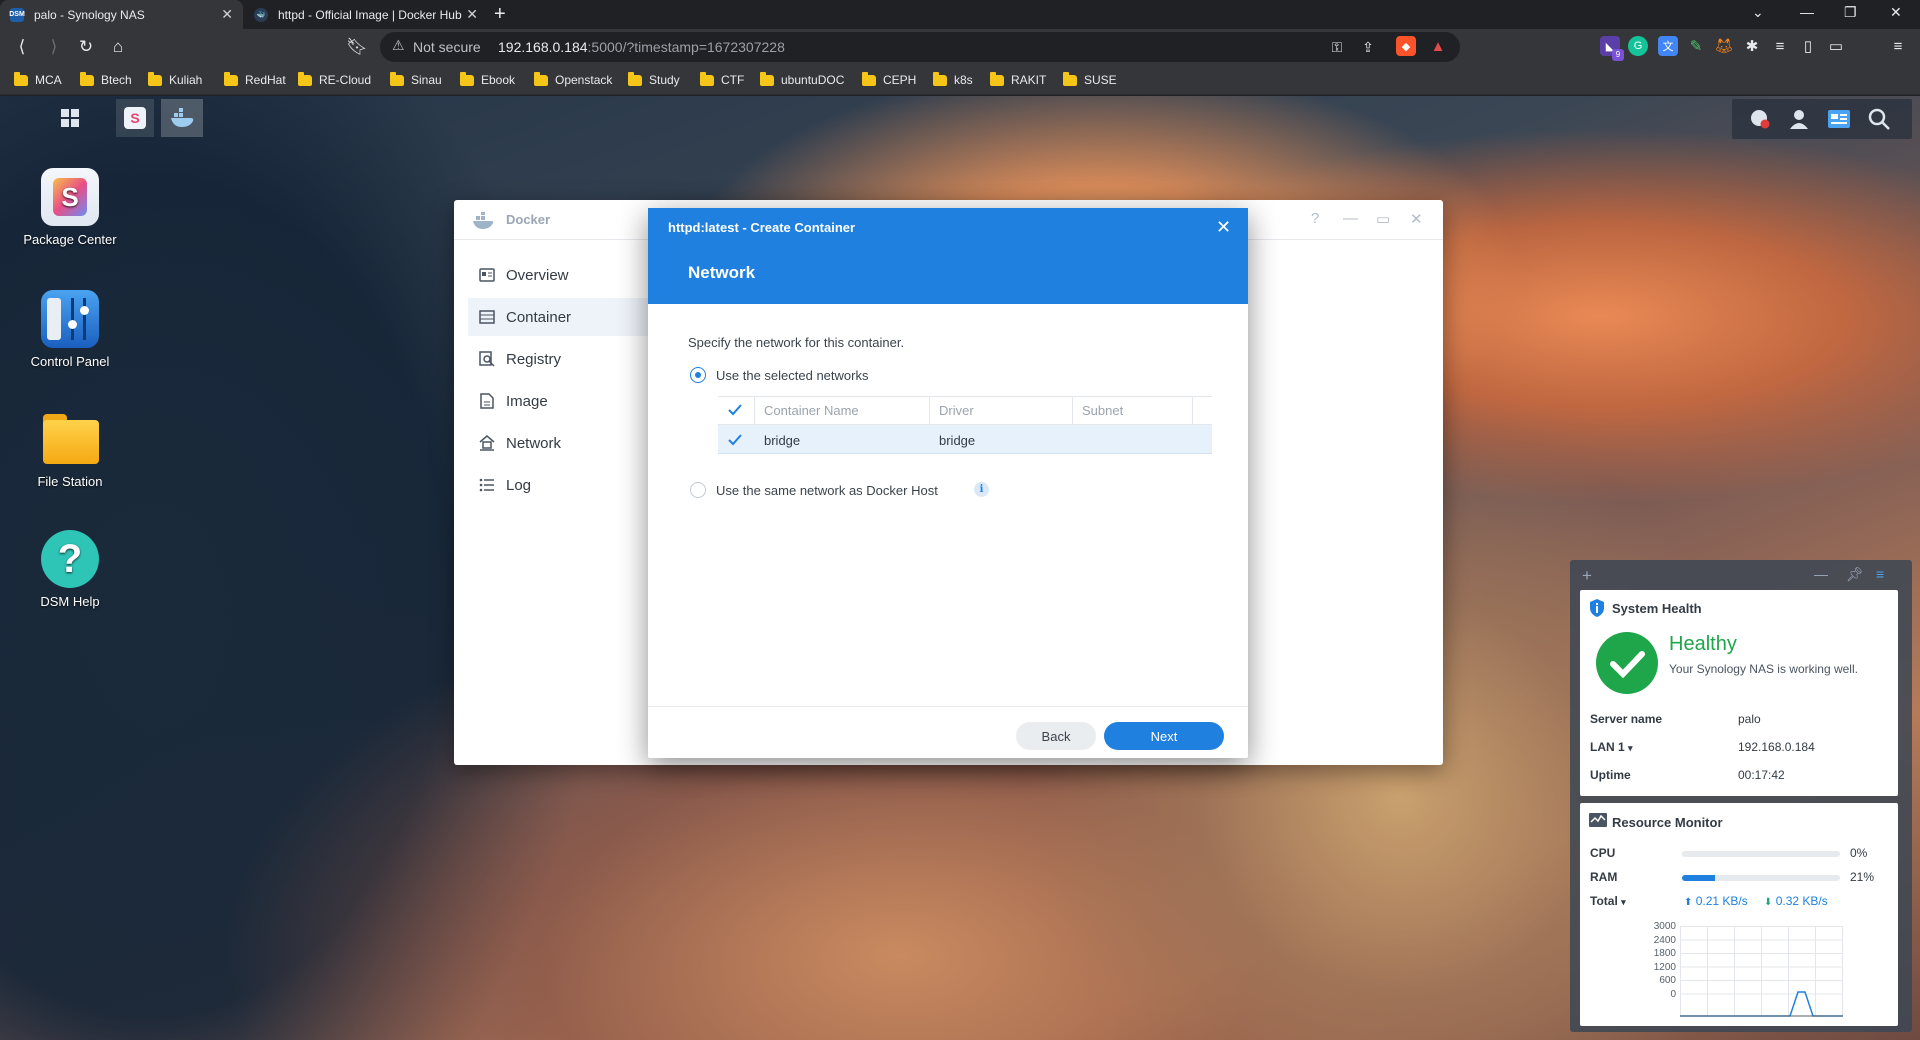 This screenshot has width=1920, height=1040. Describe the element at coordinates (1880, 574) in the screenshot. I see `widget-settings-icon: ≡` at that location.